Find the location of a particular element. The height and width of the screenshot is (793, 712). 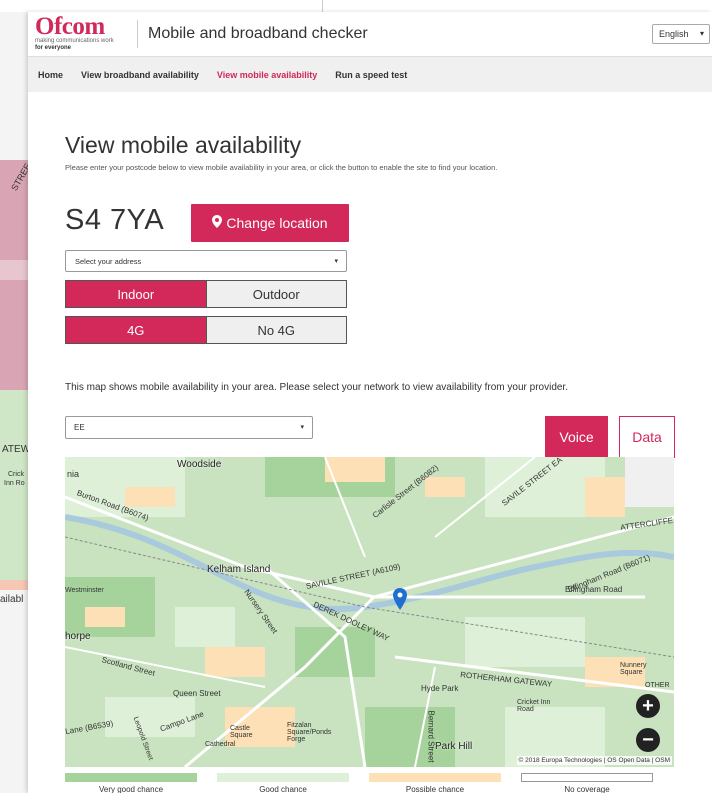

map-marker-icon is located at coordinates (400, 599).